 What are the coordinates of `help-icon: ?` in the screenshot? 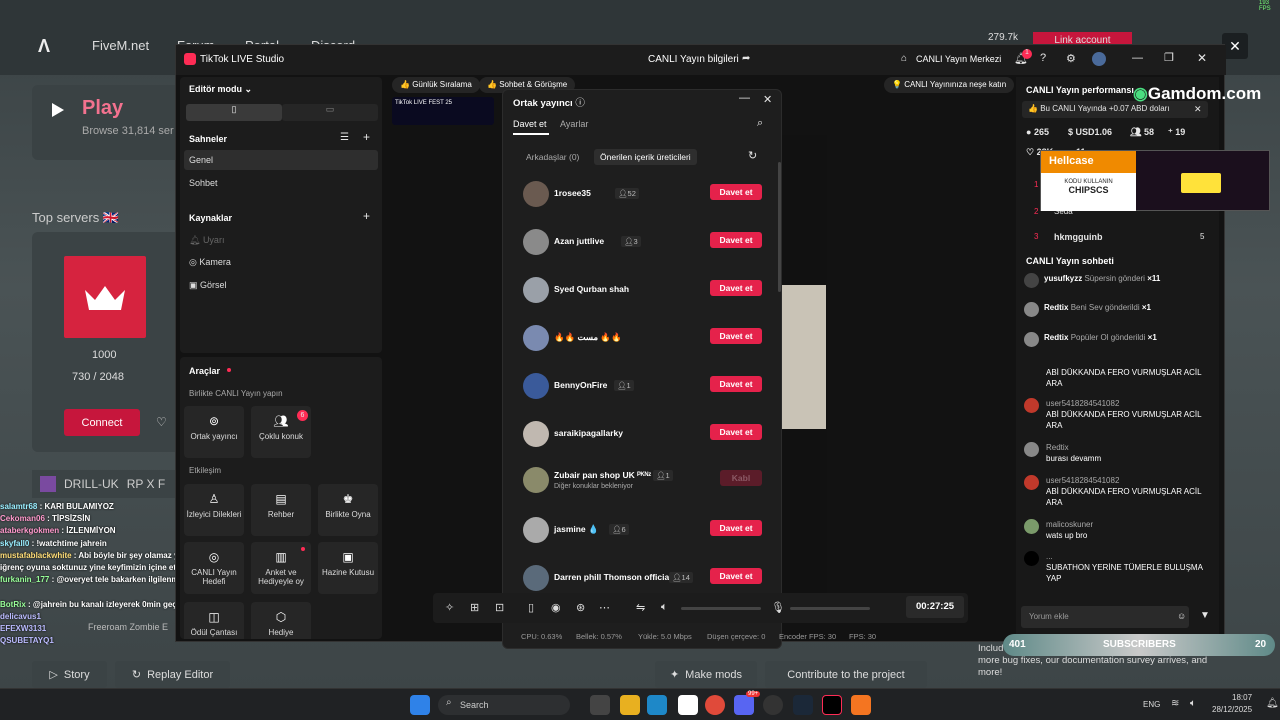 It's located at (1043, 58).